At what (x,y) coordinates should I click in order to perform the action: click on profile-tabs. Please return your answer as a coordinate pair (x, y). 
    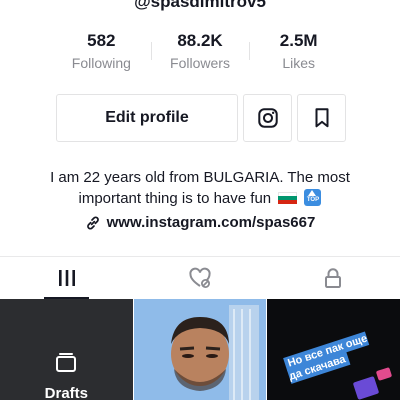
    Looking at the image, I should click on (200, 277).